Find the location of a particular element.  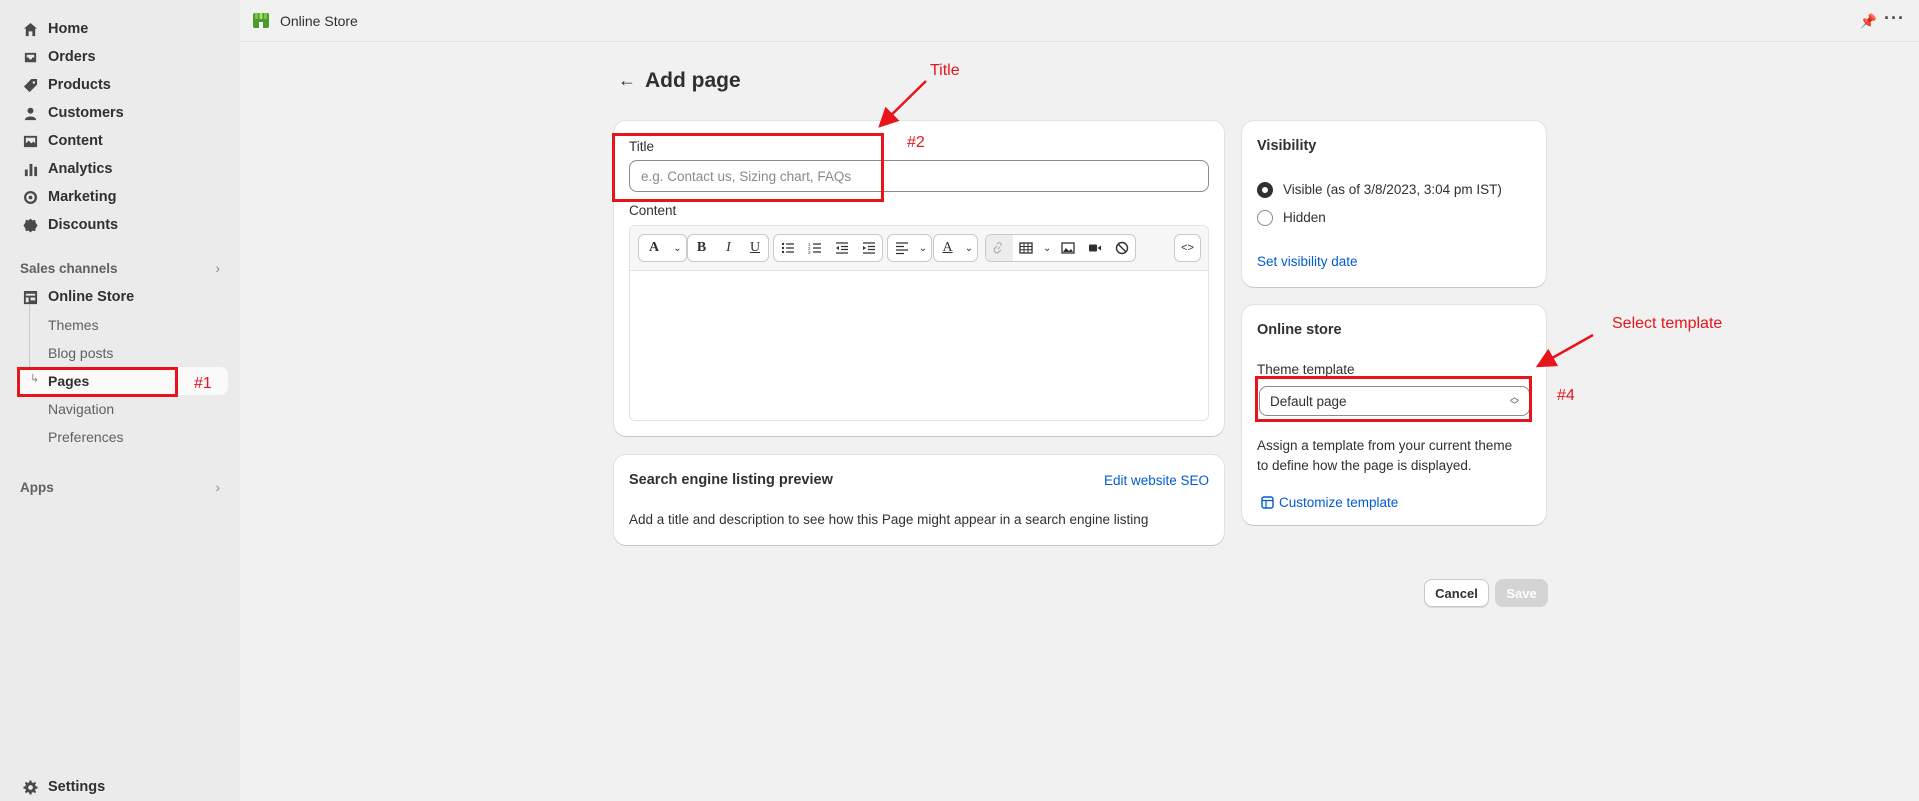

align-group: ⌄ is located at coordinates (909, 248).